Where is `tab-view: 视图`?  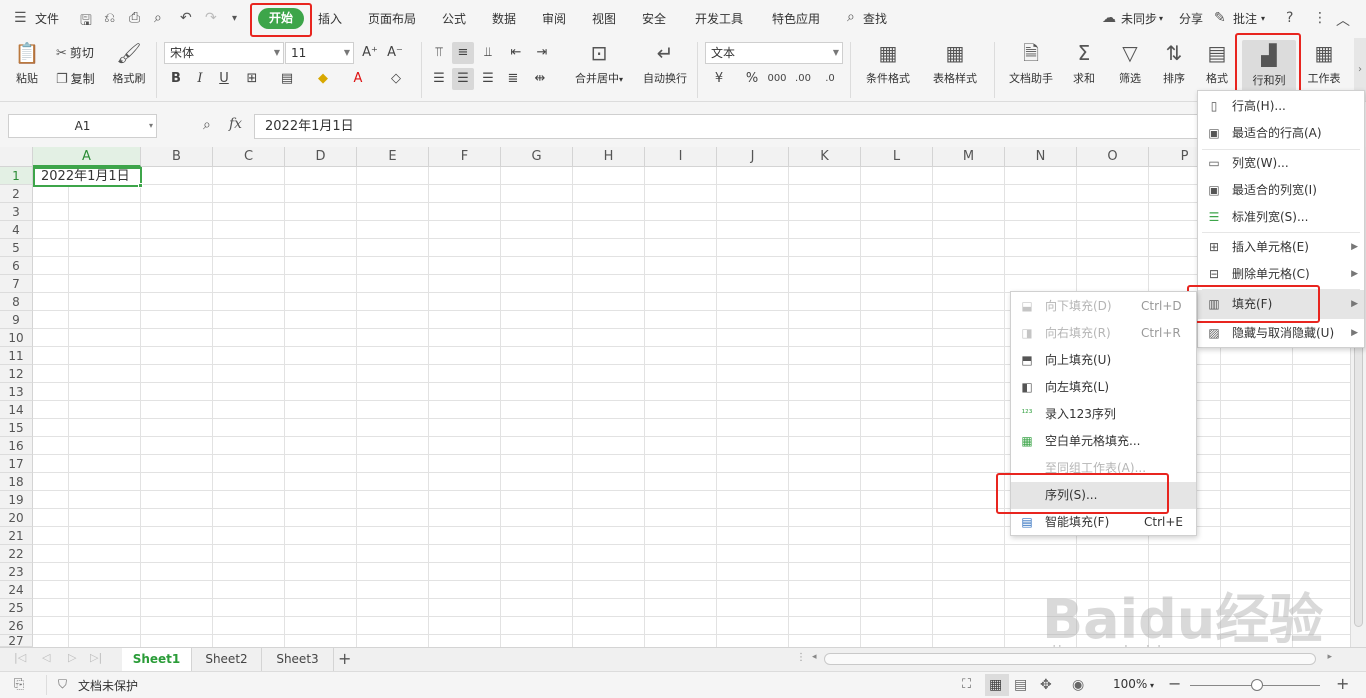
tab-view: 视图 is located at coordinates (604, 18).